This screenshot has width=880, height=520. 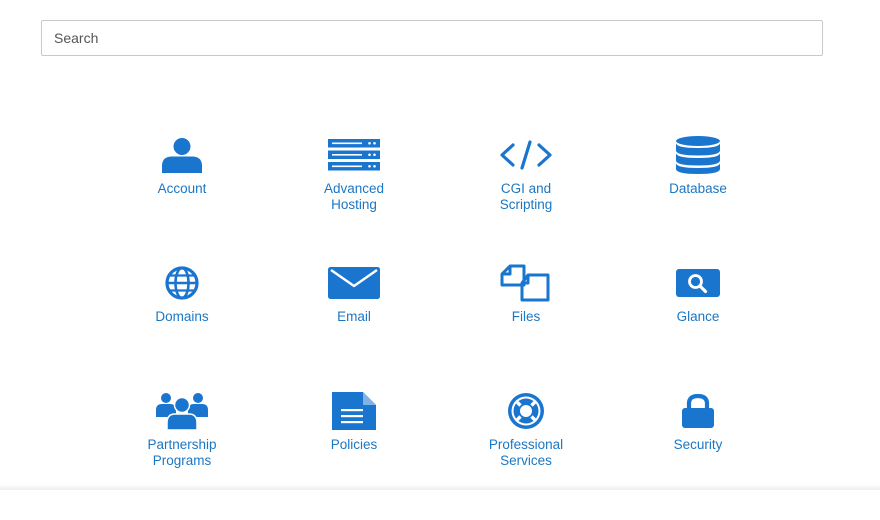 I want to click on tile-label: Security, so click(x=698, y=444).